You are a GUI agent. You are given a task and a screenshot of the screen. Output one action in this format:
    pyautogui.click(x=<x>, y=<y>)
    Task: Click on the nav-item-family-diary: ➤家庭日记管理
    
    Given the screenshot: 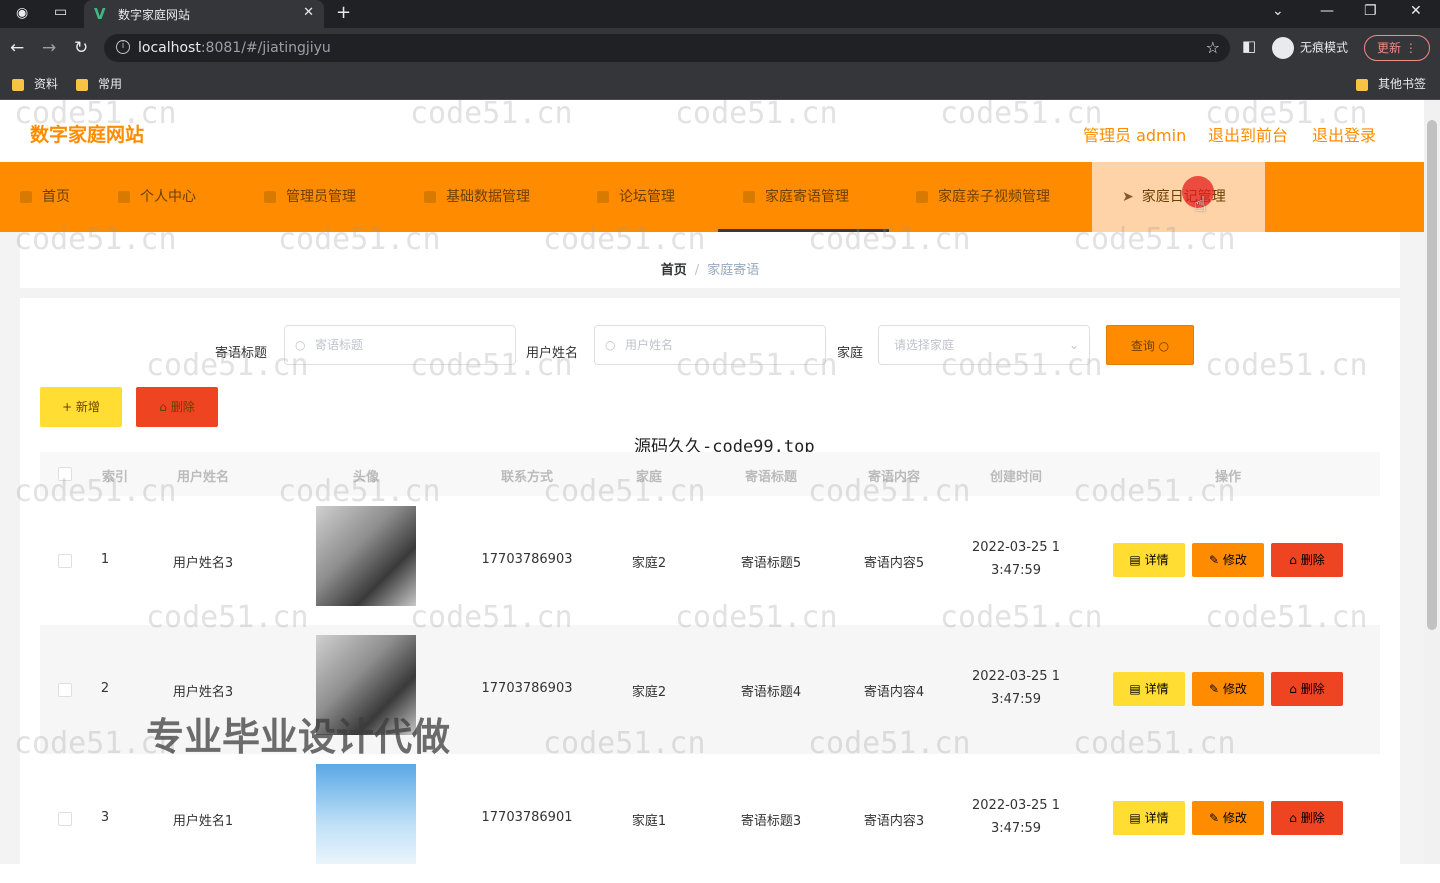 What is the action you would take?
    pyautogui.click(x=1178, y=197)
    